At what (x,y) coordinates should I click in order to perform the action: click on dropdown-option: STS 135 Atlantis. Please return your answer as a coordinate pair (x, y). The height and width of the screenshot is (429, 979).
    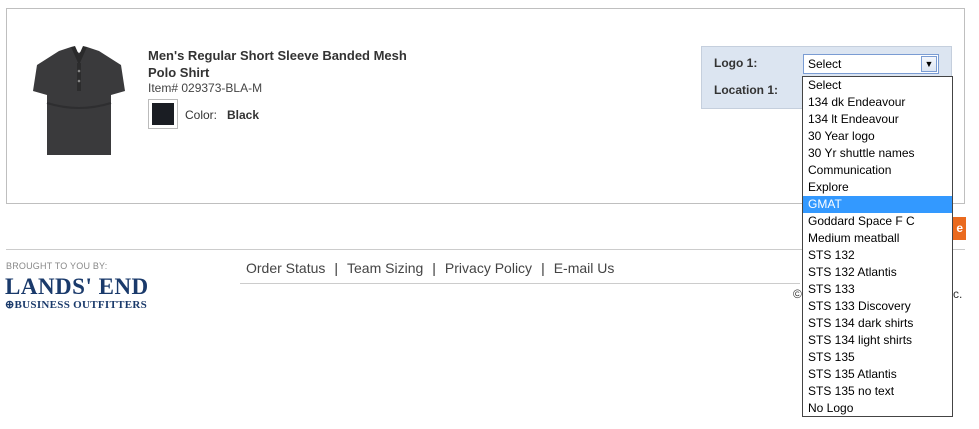
    Looking at the image, I should click on (877, 374).